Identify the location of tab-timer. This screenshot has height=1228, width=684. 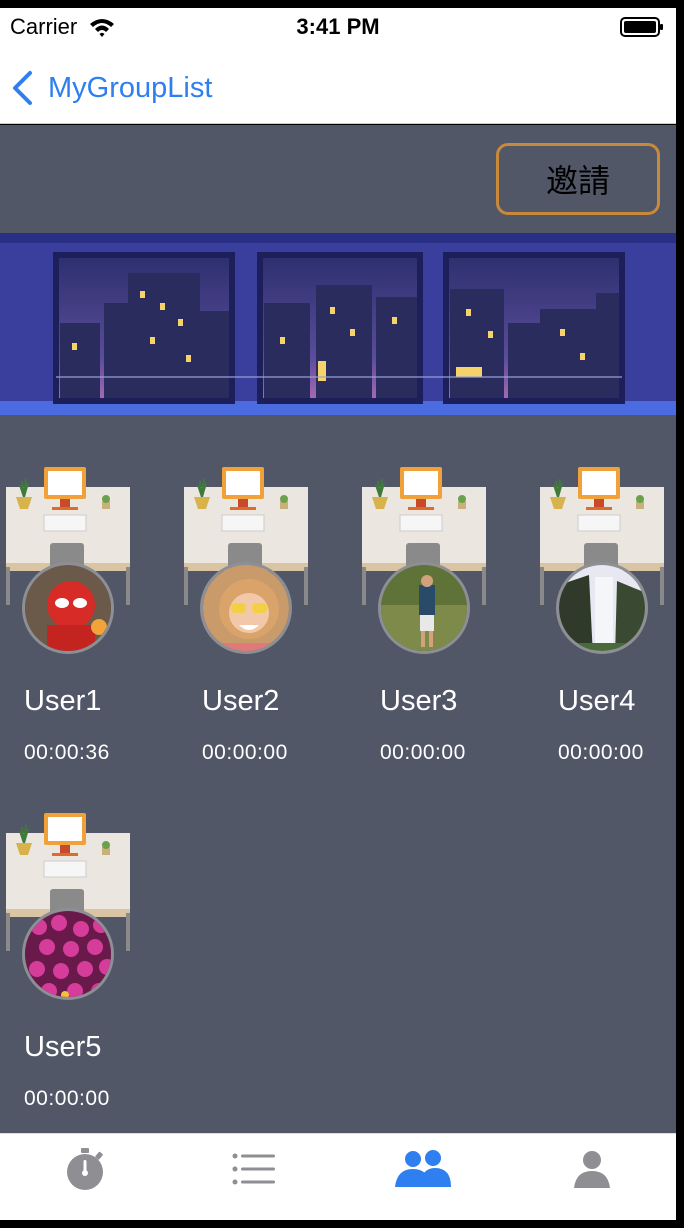
(84, 1169).